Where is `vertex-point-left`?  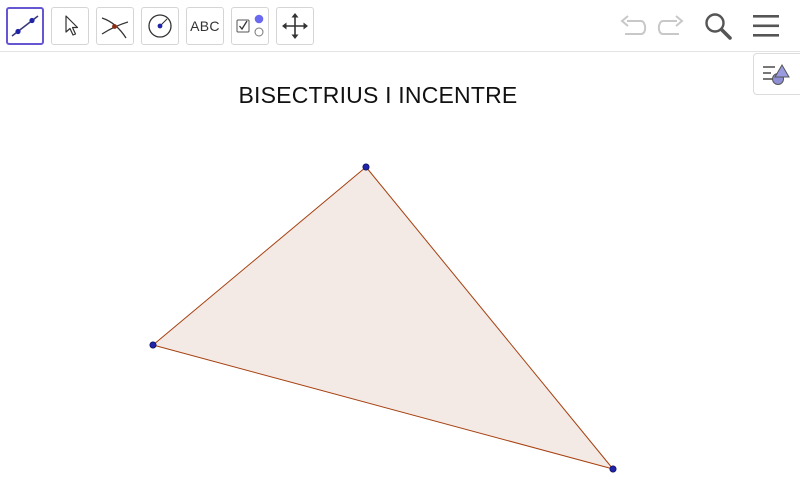
vertex-point-left is located at coordinates (153, 345).